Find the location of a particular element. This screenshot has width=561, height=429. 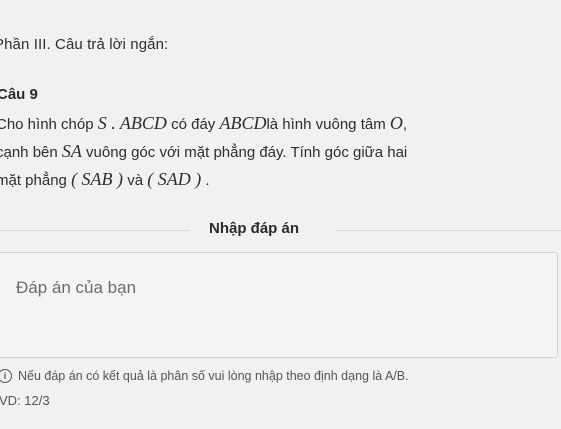

format-example: VD: 12/3 is located at coordinates (25, 400).